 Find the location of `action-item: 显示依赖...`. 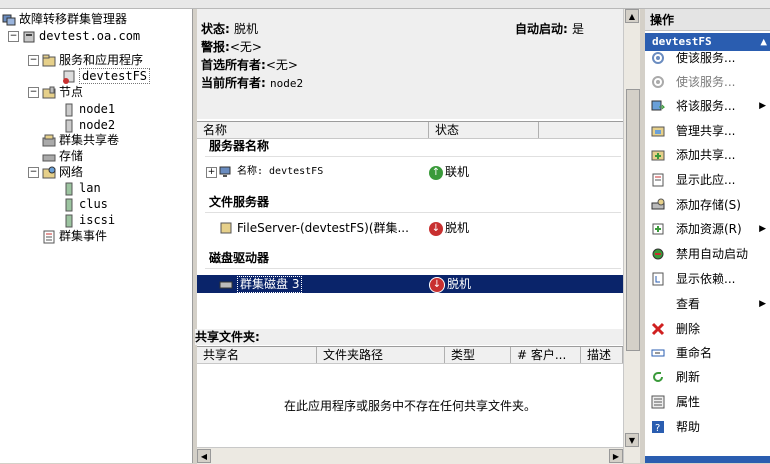

action-item: 显示依赖... is located at coordinates (707, 279).